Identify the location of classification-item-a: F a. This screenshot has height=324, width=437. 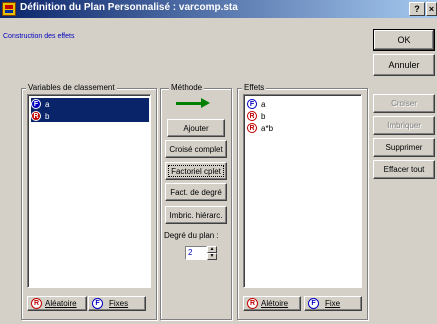
(90, 104).